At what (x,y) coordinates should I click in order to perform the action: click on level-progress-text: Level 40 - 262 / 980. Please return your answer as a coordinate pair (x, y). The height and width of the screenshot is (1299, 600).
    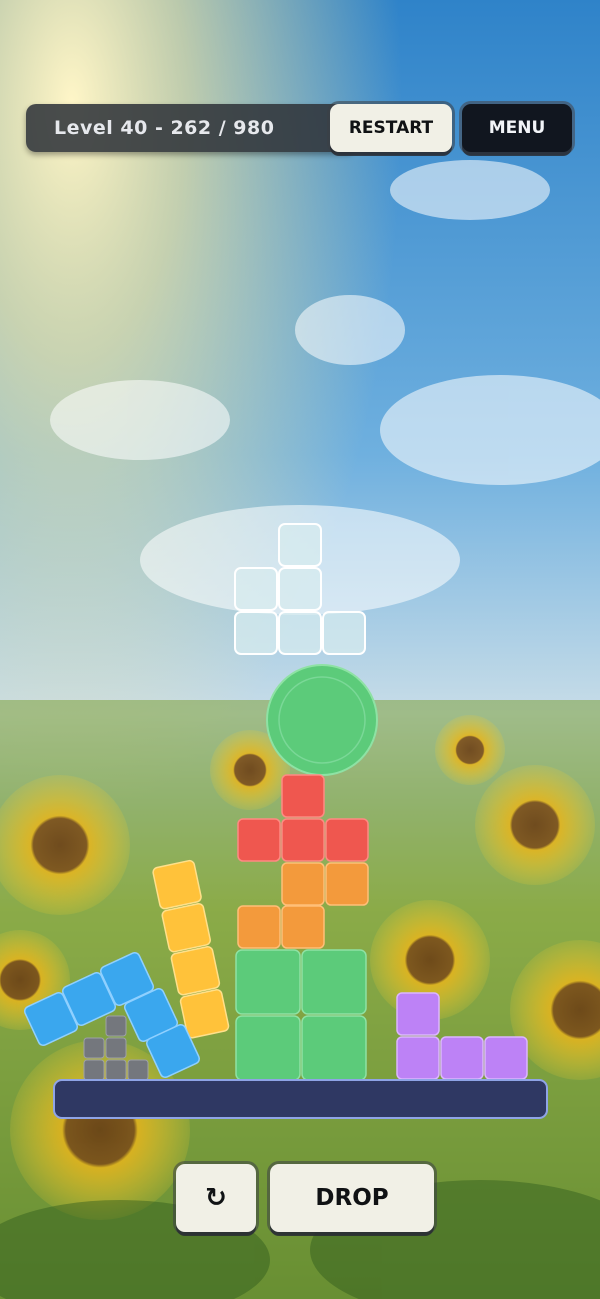
    Looking at the image, I should click on (164, 128).